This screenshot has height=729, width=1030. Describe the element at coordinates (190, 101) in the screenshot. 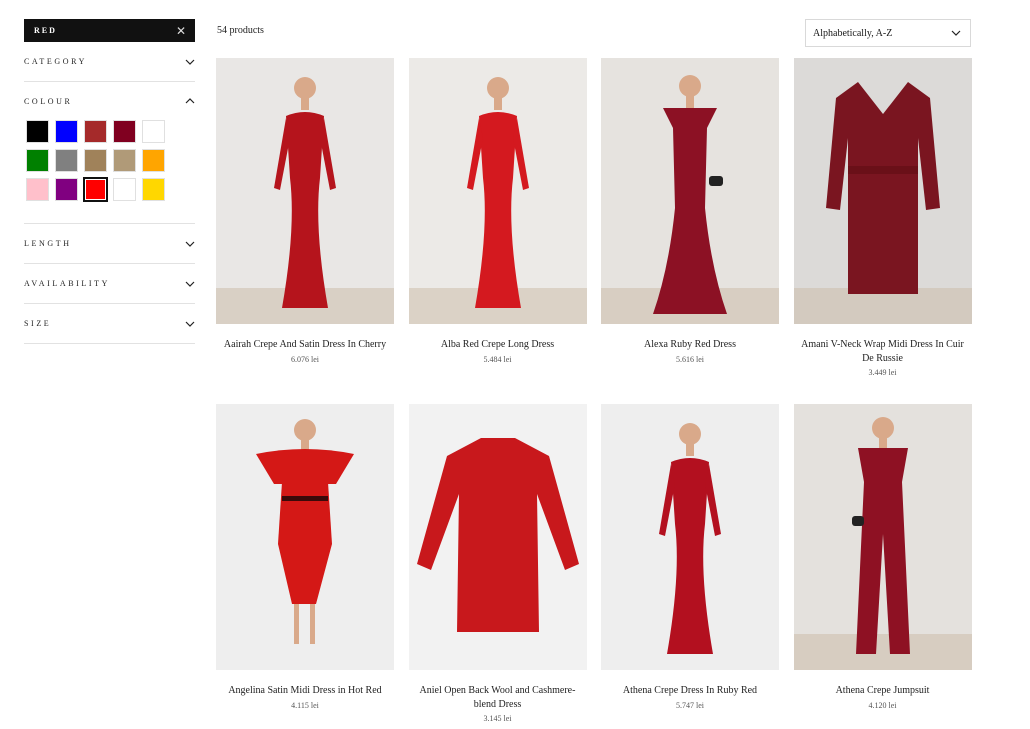

I see `chevron-up-icon` at that location.